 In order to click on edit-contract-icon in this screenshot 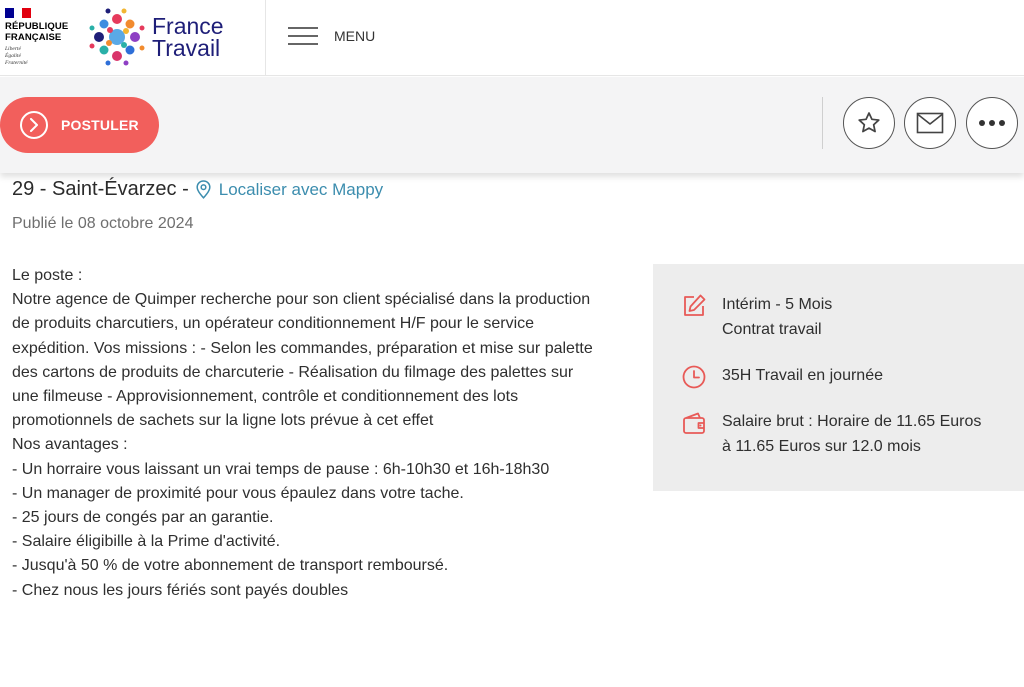, I will do `click(695, 305)`.